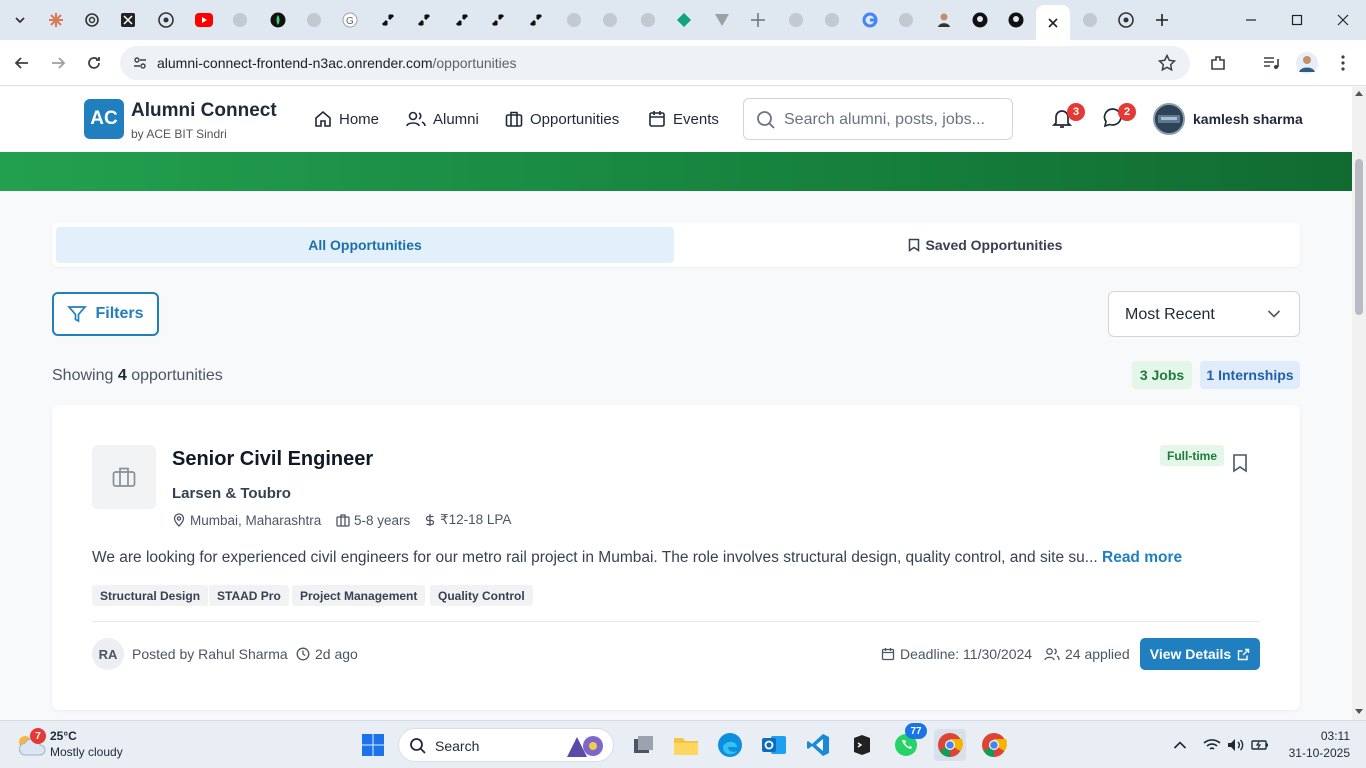 The image size is (1366, 768). I want to click on search-icon, so click(766, 120).